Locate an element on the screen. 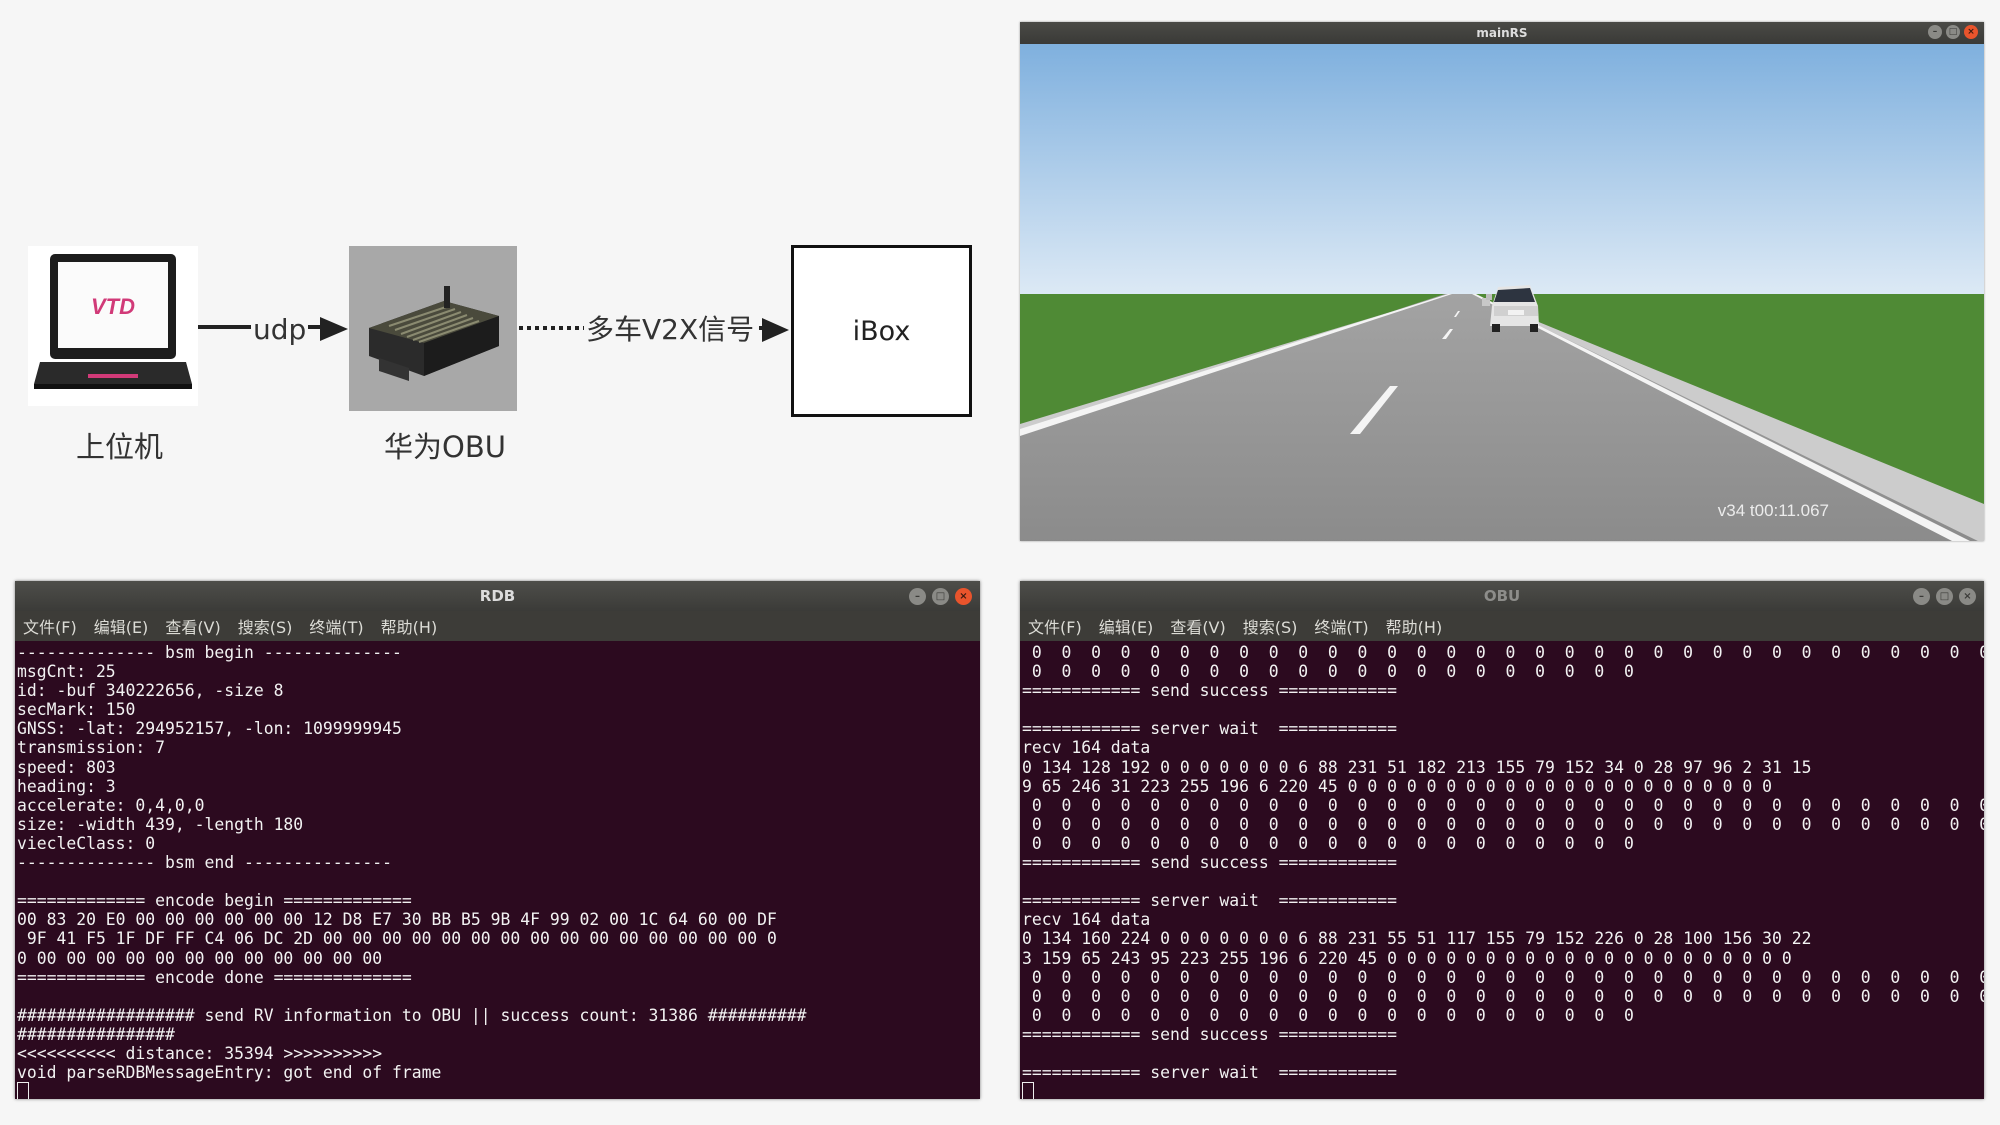  terminal-line: -------------- bsm begin -------------- is located at coordinates (209, 652).